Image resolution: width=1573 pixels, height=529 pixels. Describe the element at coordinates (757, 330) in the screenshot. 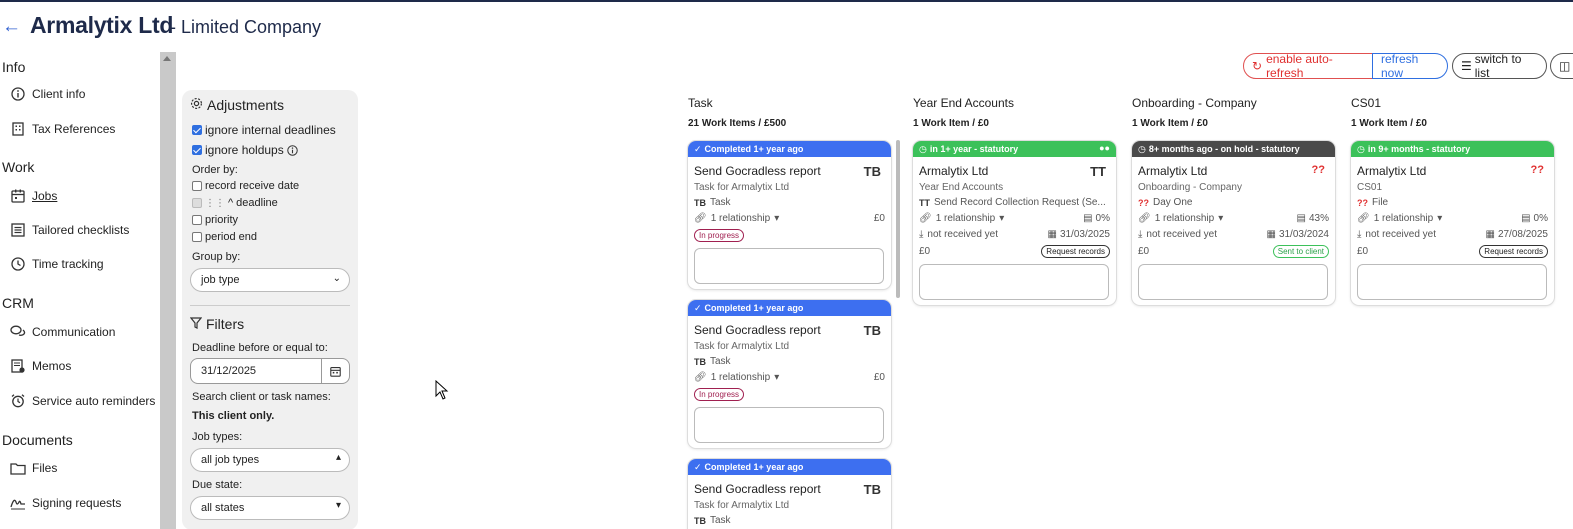

I see `card-name: Send Gocradless report` at that location.